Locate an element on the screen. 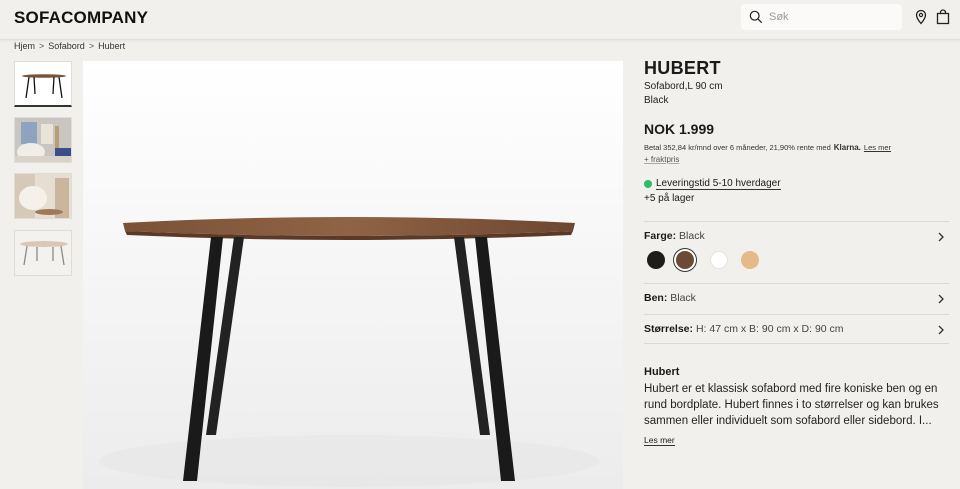 This screenshot has width=960, height=489. product-color: Black is located at coordinates (656, 100).